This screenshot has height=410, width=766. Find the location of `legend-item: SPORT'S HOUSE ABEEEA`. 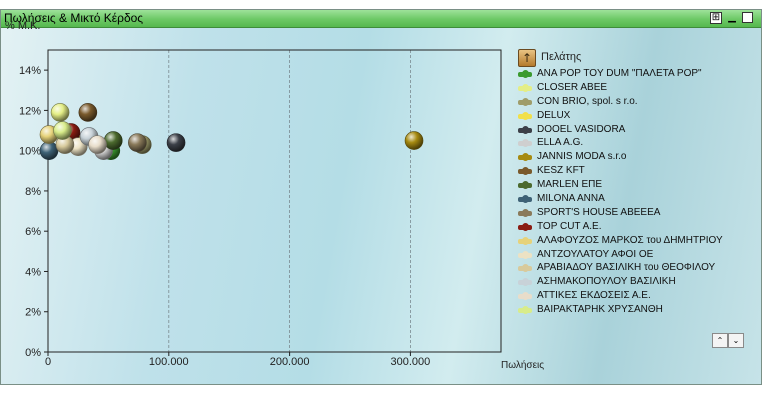

legend-item: SPORT'S HOUSE ABEEEA is located at coordinates (638, 214).